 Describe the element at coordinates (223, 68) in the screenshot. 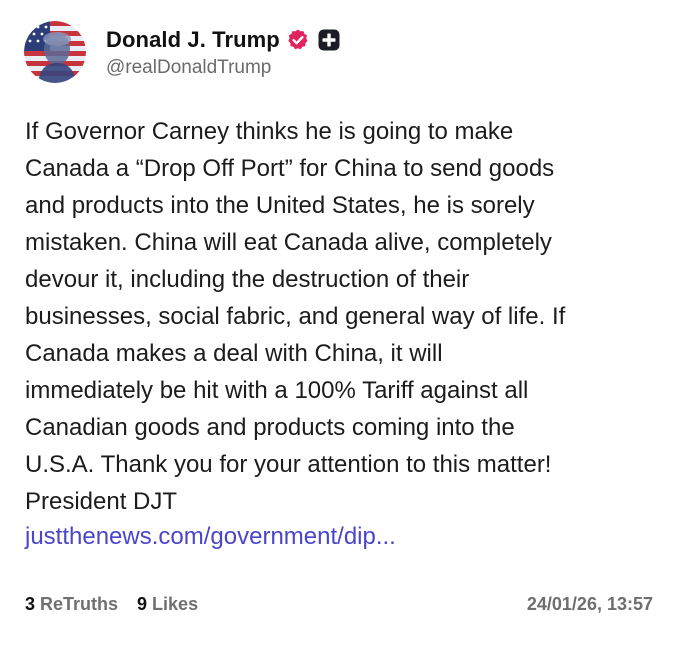

I see `user-handle: @realDonaldTrump` at that location.